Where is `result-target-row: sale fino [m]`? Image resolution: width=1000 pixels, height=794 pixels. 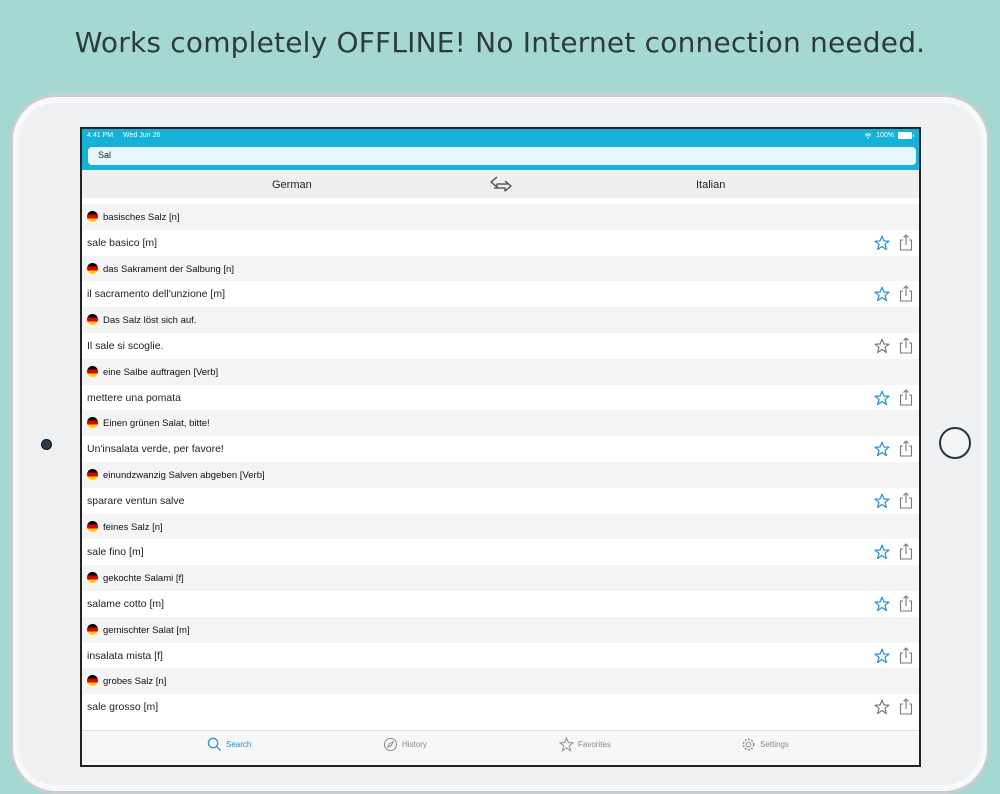
result-target-row: sale fino [m] is located at coordinates (500, 552).